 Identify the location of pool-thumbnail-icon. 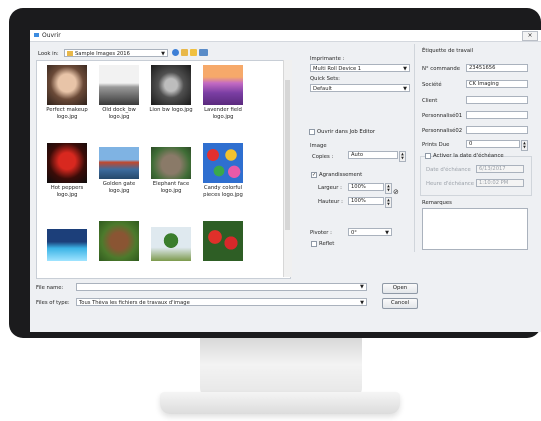
(67, 245).